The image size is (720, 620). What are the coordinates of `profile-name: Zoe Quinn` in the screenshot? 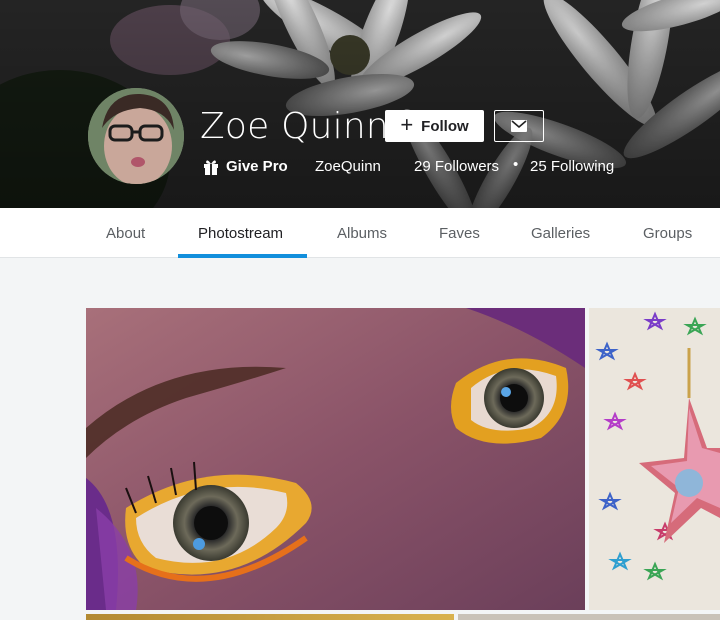 It's located at (294, 126).